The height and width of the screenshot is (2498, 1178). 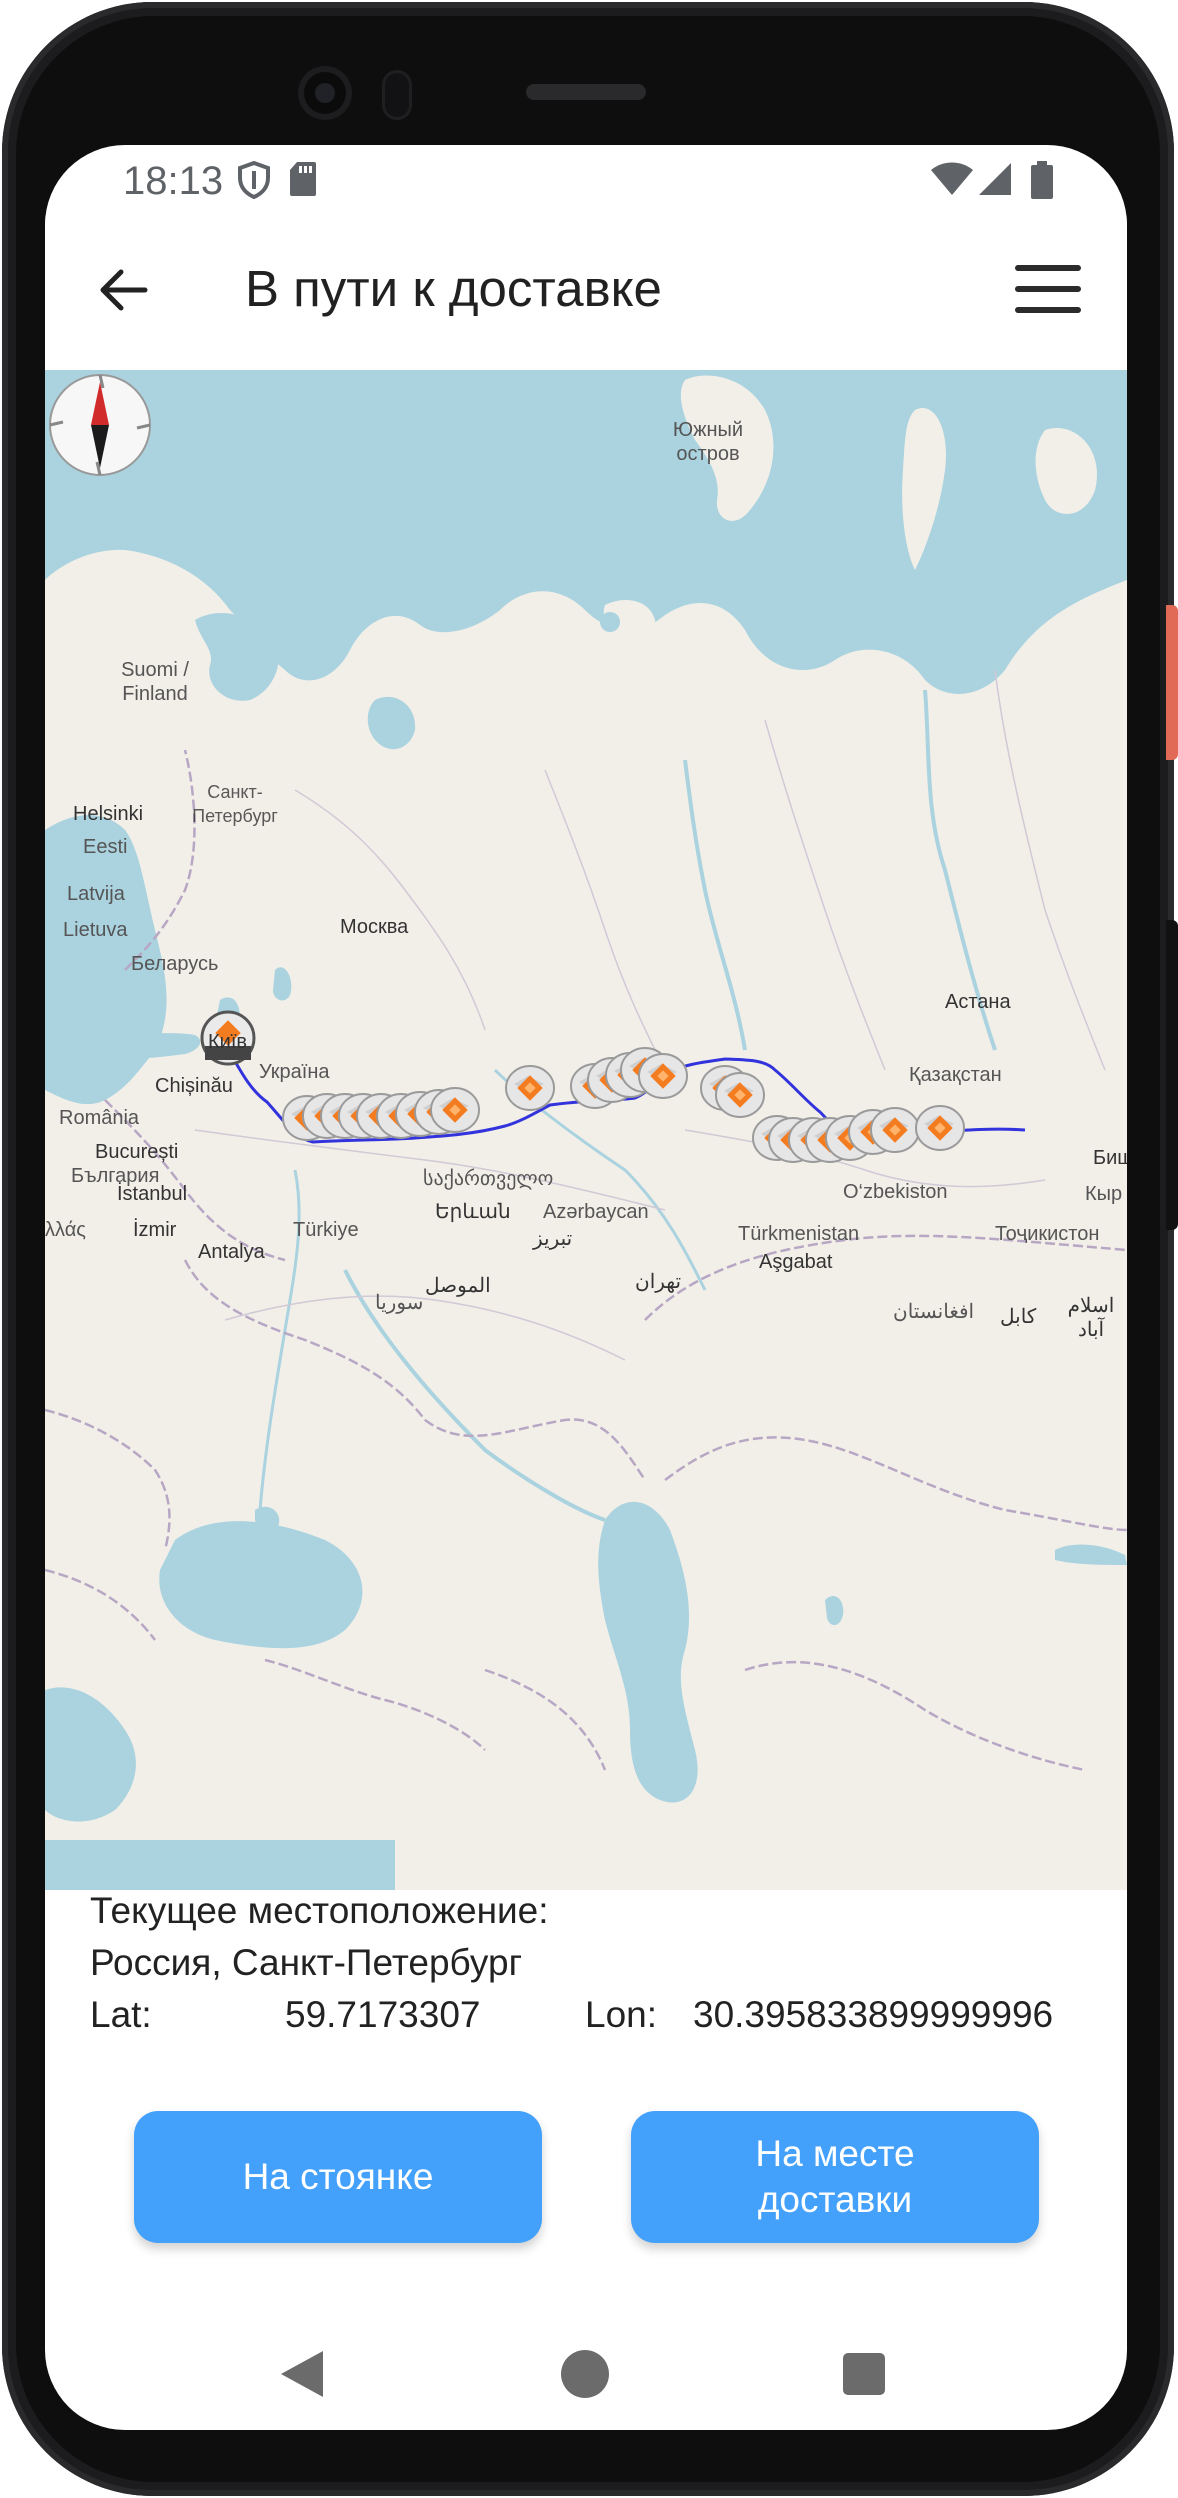 I want to click on status-time: 18:13, so click(x=173, y=181).